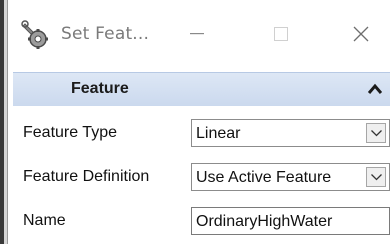  I want to click on name-label: Name, so click(44, 220).